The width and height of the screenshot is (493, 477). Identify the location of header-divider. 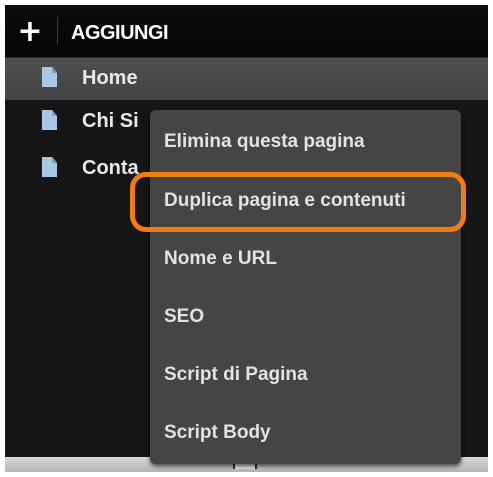
(57, 31).